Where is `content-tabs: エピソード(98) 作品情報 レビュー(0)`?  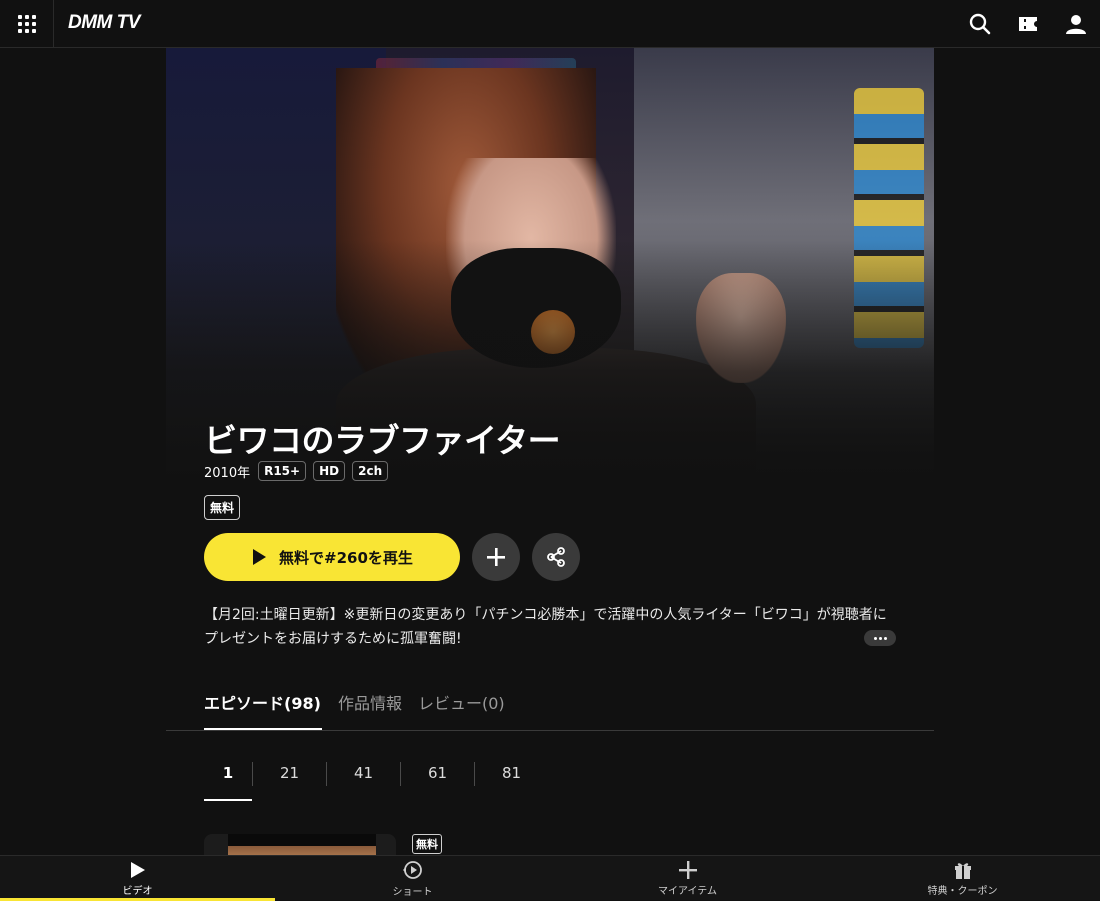
content-tabs: エピソード(98) 作品情報 レビュー(0) is located at coordinates (550, 710).